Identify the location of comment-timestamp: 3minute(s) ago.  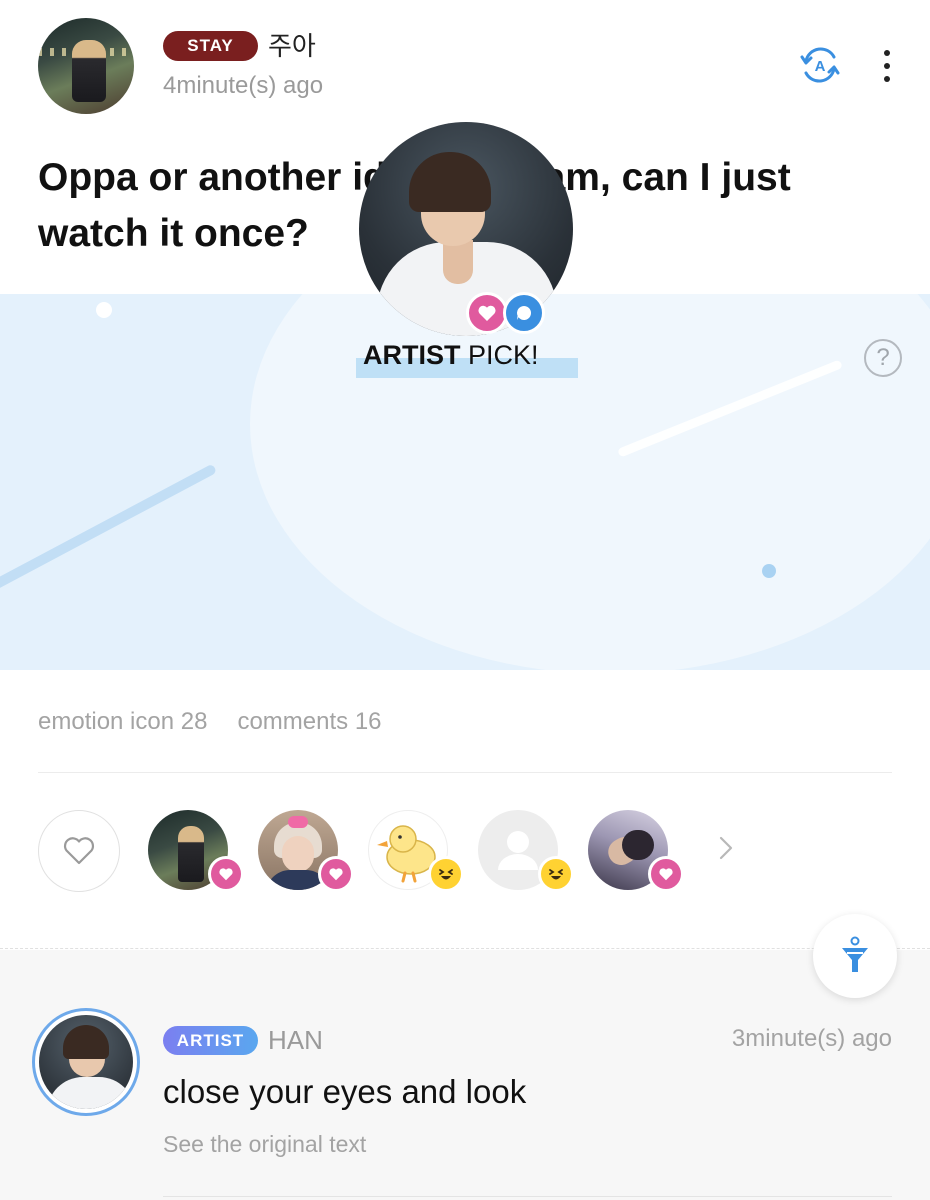
(811, 1038).